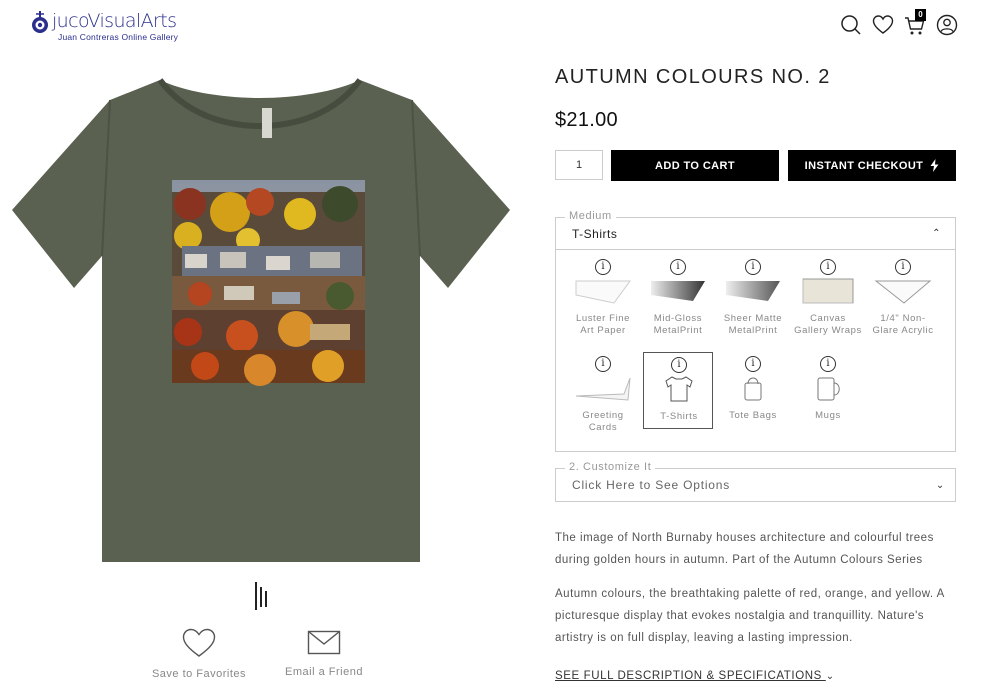 This screenshot has height=686, width=1000. I want to click on customize-dropdown: Click Here to See Options ⌄, so click(755, 485).